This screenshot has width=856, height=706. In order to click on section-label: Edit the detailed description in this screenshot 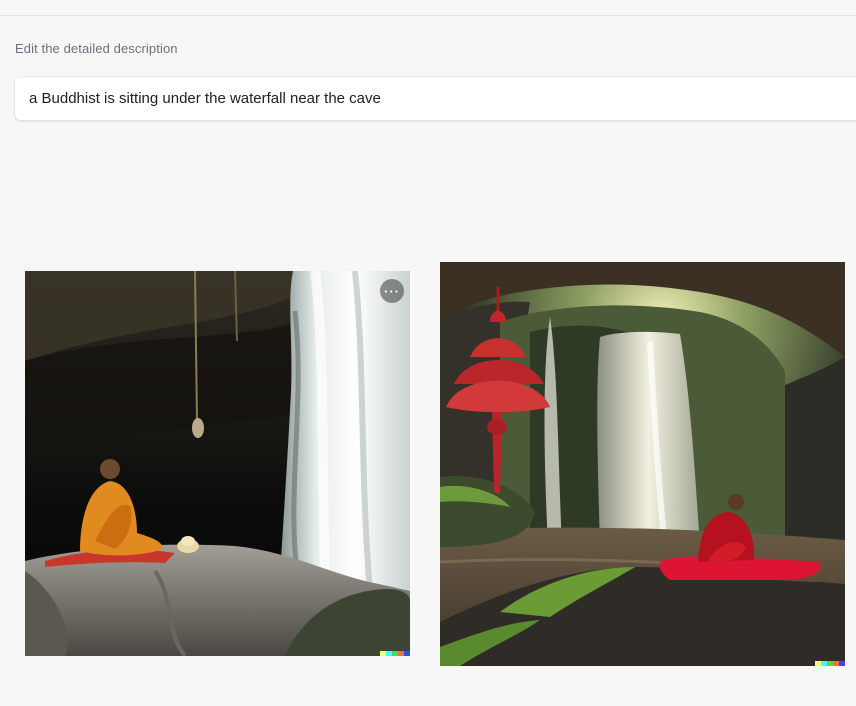, I will do `click(96, 48)`.